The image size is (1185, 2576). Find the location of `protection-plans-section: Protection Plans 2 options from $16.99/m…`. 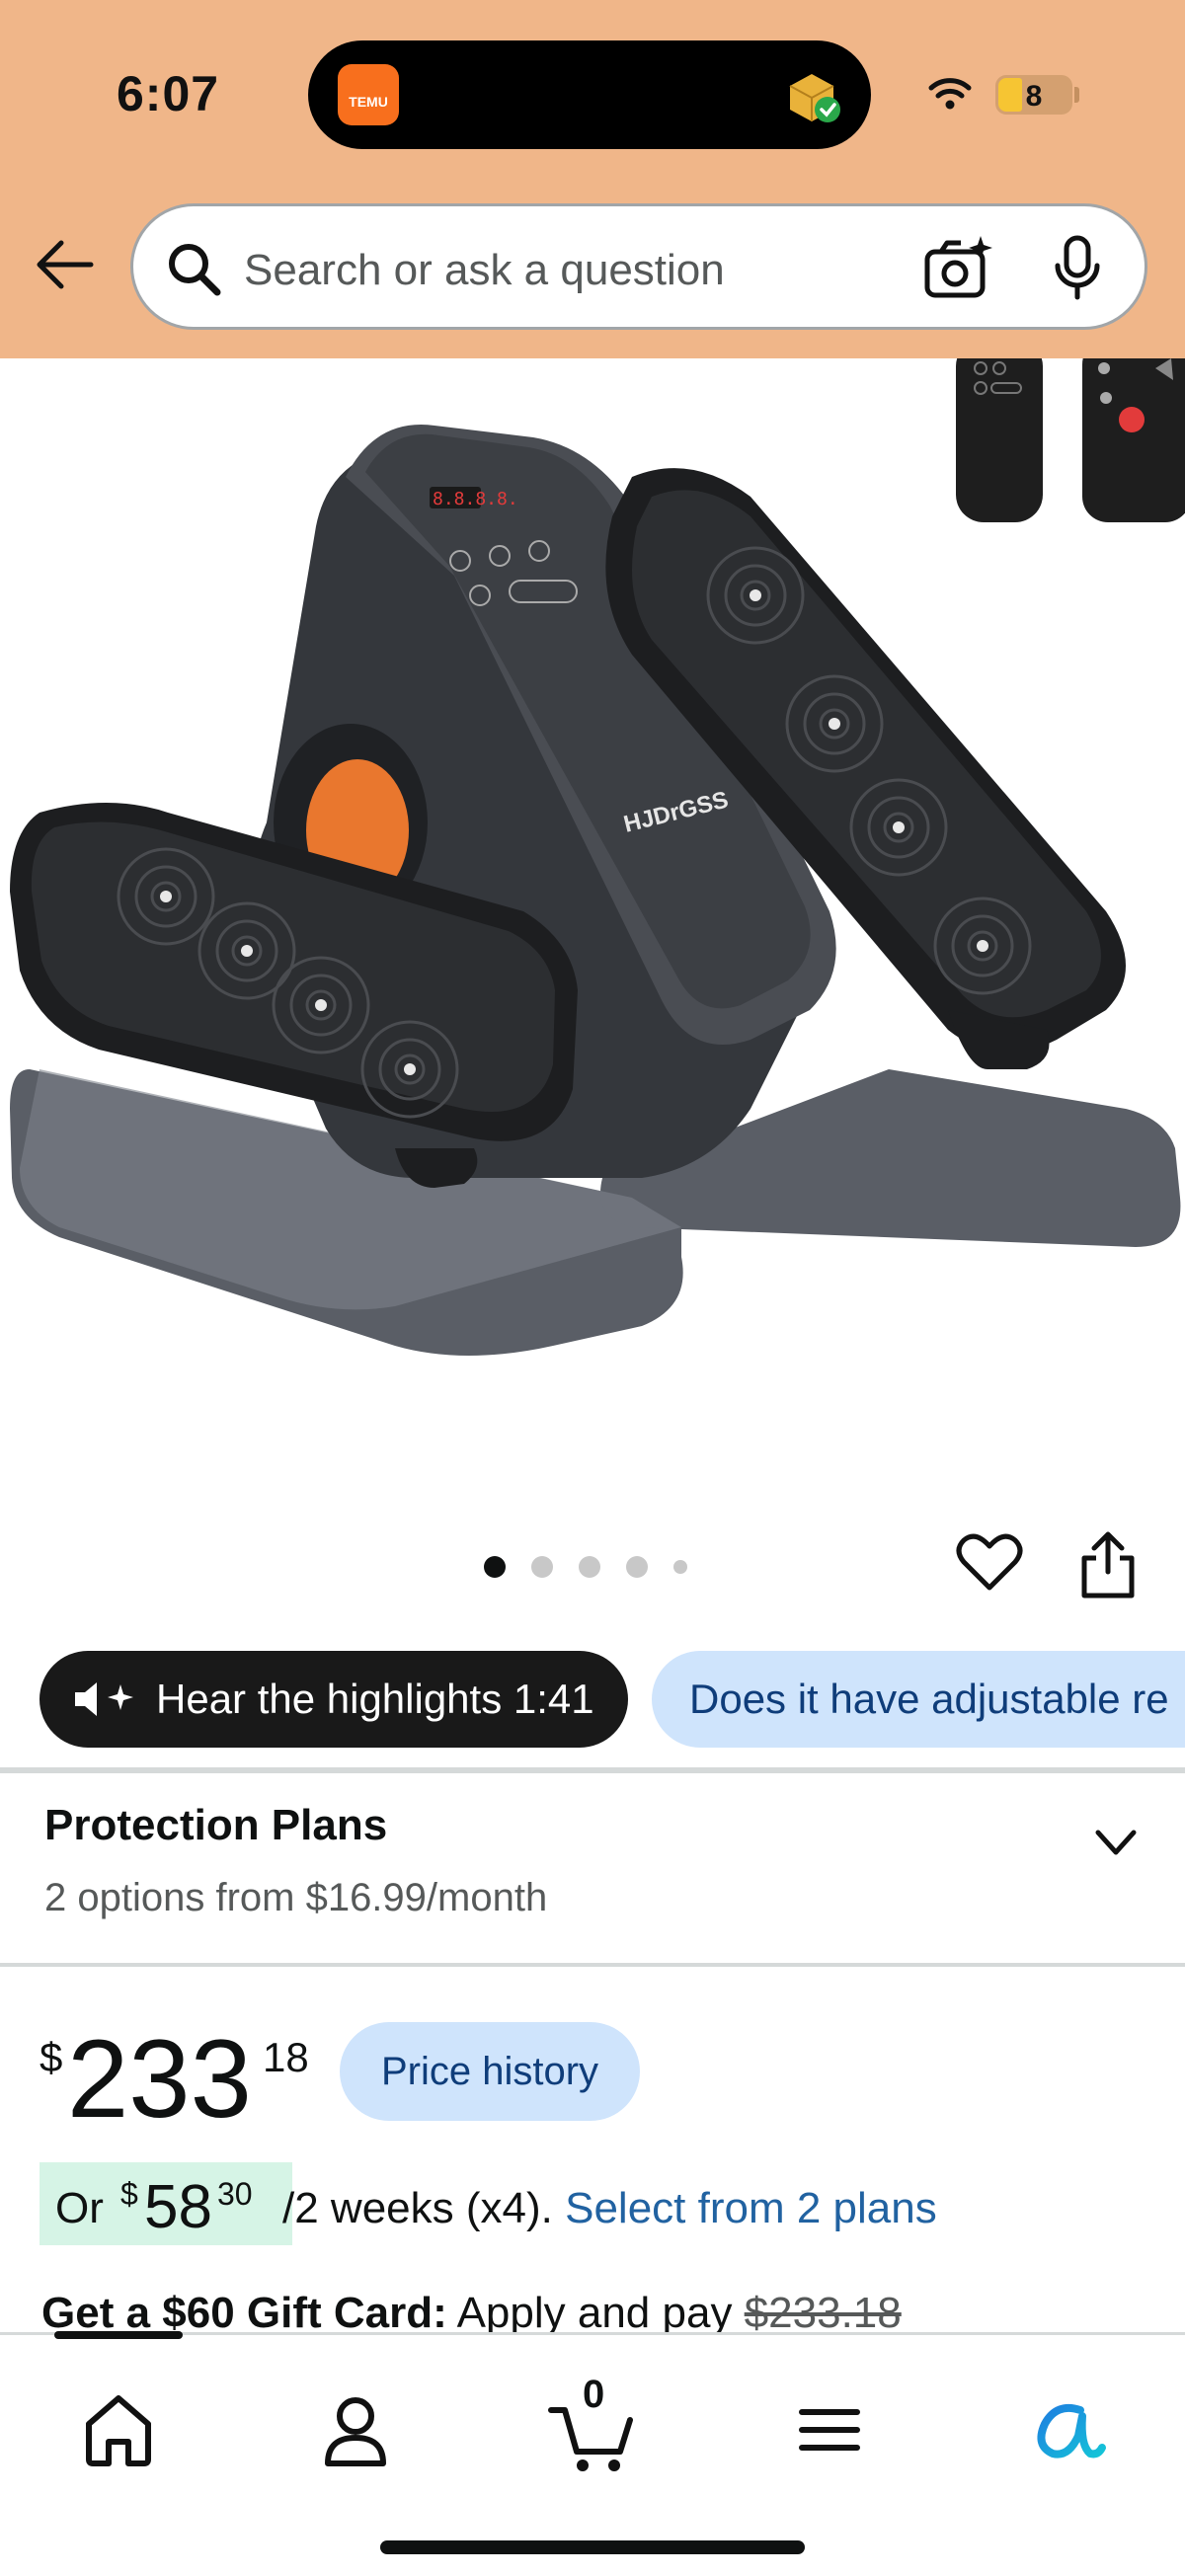

protection-plans-section: Protection Plans 2 options from $16.99/m… is located at coordinates (592, 1869).